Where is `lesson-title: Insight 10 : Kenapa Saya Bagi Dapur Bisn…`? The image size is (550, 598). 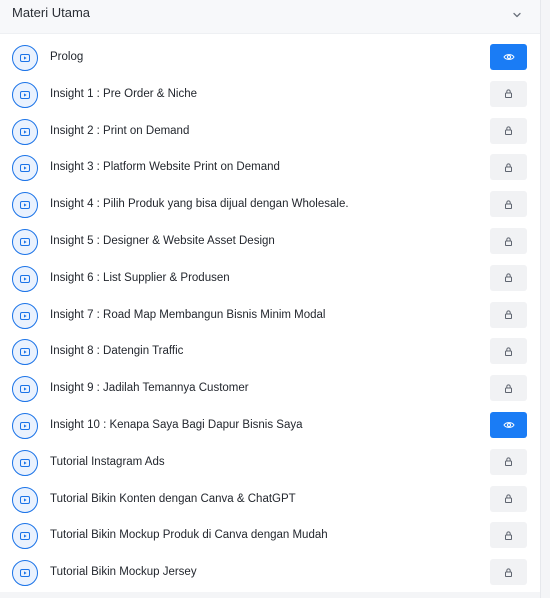 lesson-title: Insight 10 : Kenapa Saya Bagi Dapur Bisn… is located at coordinates (176, 425).